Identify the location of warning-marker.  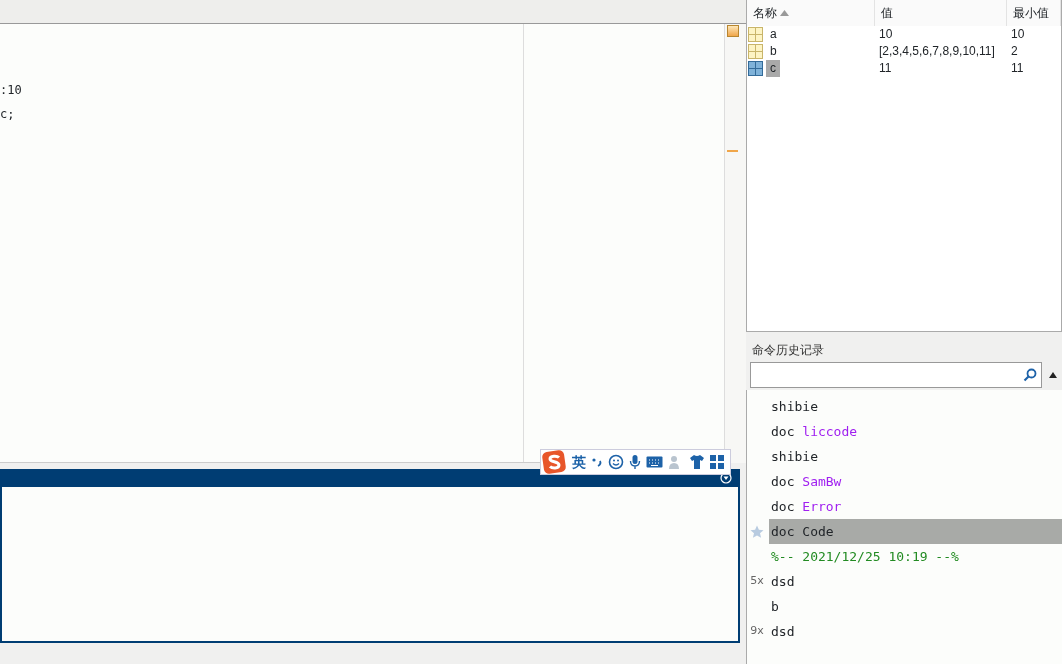
(732, 151).